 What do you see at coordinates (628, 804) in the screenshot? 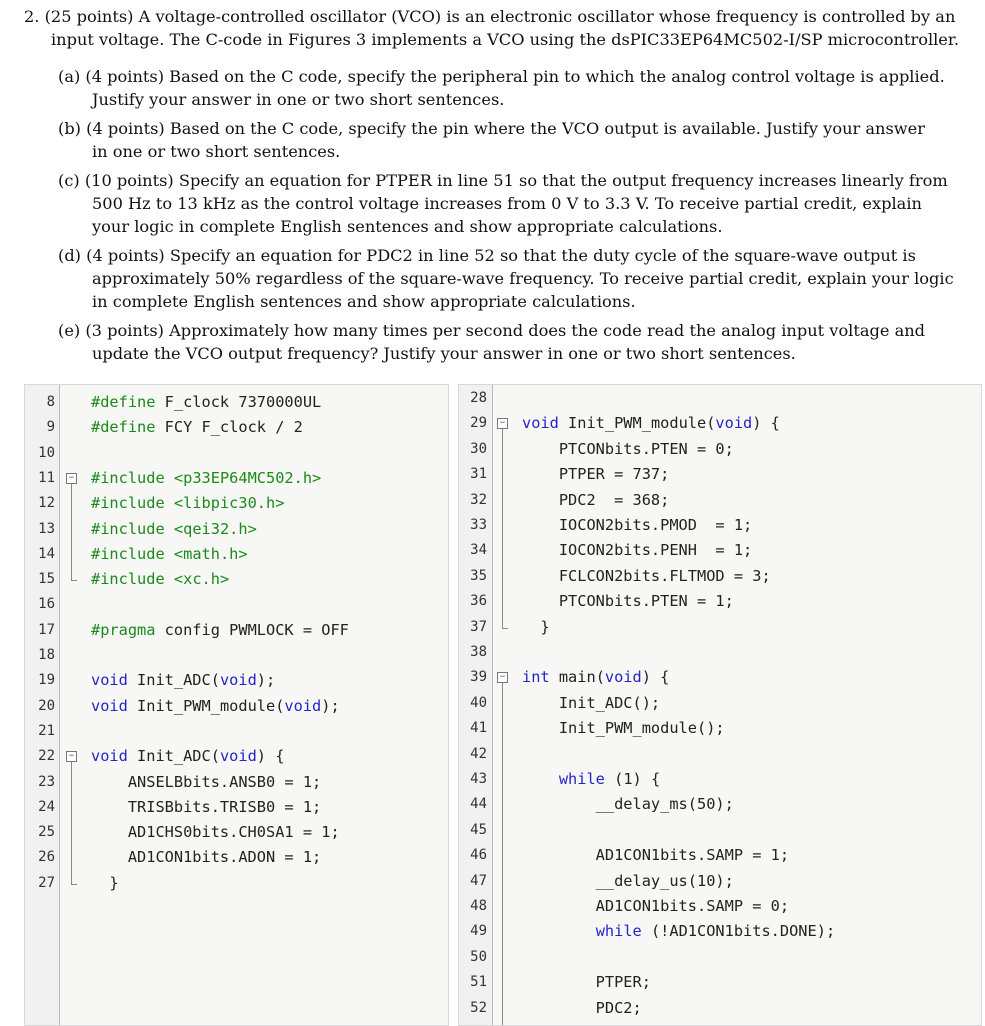
I see `code-line: __delay_ms(50);` at bounding box center [628, 804].